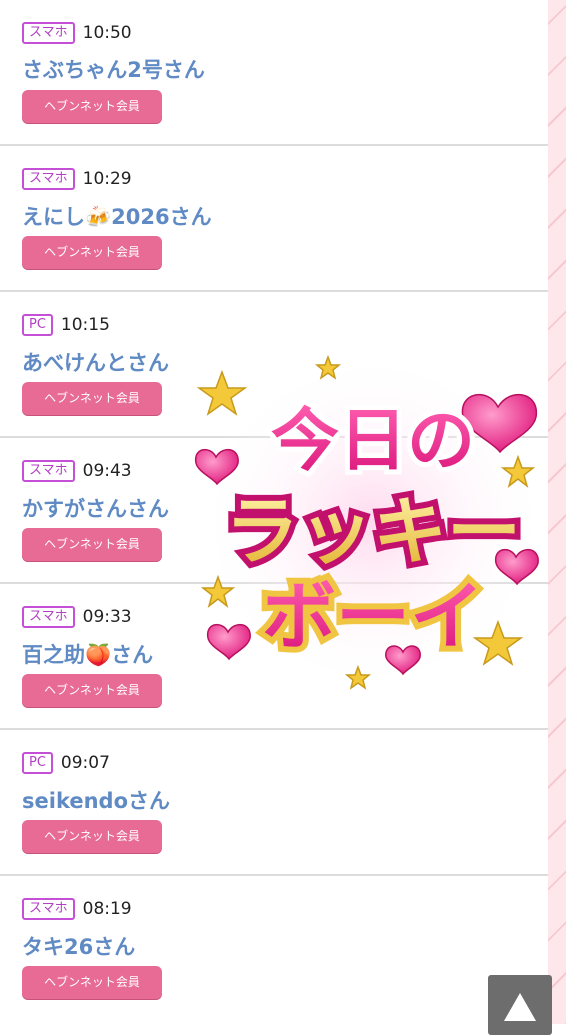 The height and width of the screenshot is (1035, 566). What do you see at coordinates (95, 508) in the screenshot?
I see `visitor-name: かすがさんさん` at bounding box center [95, 508].